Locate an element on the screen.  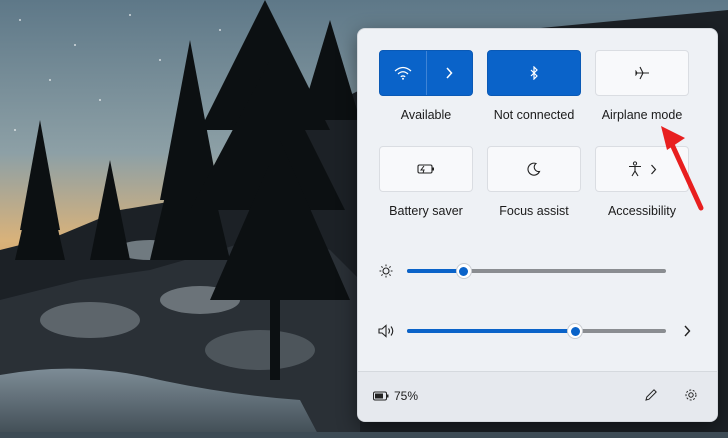
pencil-icon is located at coordinates (651, 395).